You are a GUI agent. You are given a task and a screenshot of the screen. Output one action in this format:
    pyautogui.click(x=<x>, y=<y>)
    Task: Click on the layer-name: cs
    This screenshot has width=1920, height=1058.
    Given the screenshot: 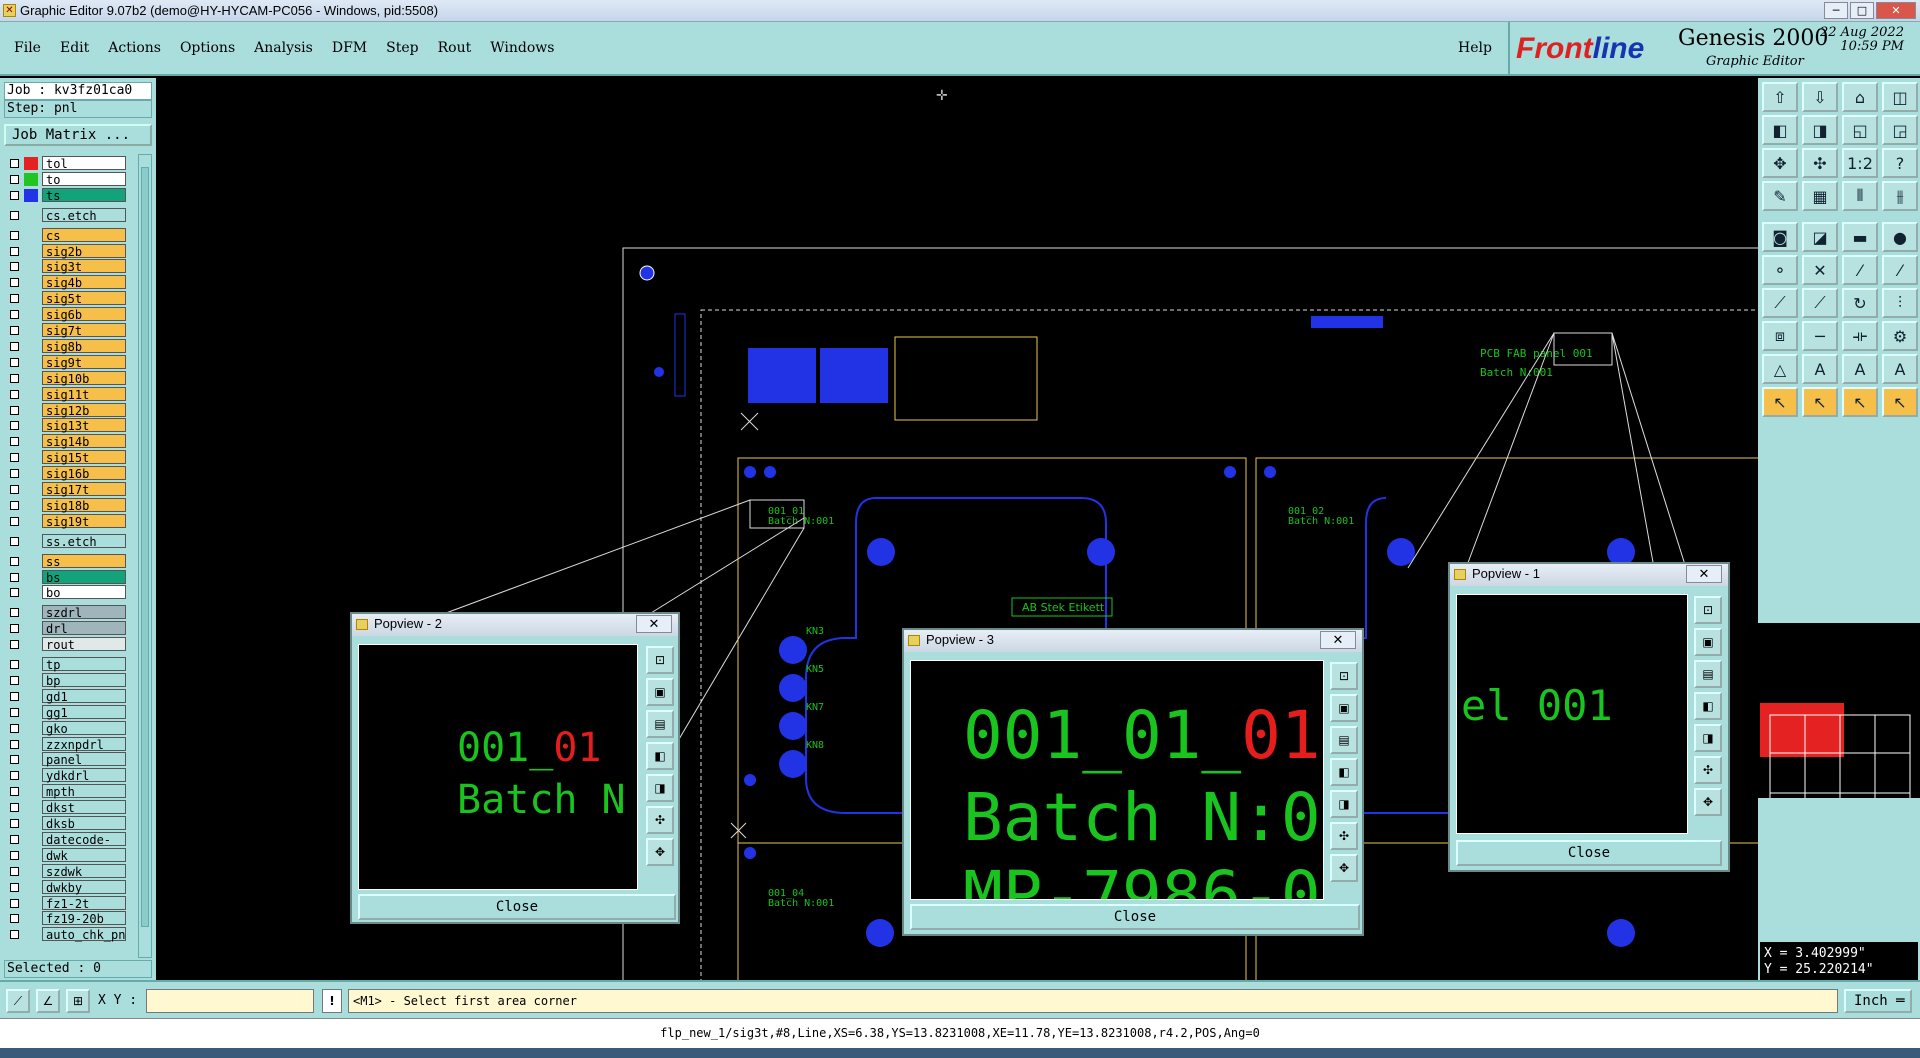 What is the action you would take?
    pyautogui.click(x=84, y=235)
    